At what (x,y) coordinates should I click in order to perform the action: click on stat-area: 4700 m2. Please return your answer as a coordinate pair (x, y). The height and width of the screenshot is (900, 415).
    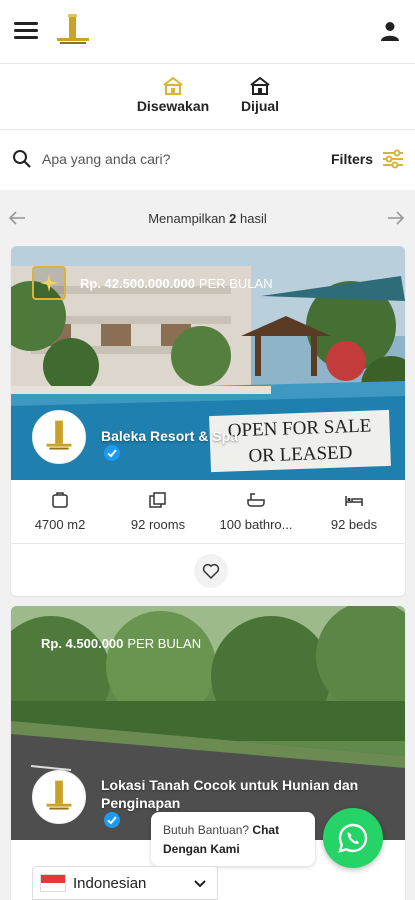
    Looking at the image, I should click on (60, 513).